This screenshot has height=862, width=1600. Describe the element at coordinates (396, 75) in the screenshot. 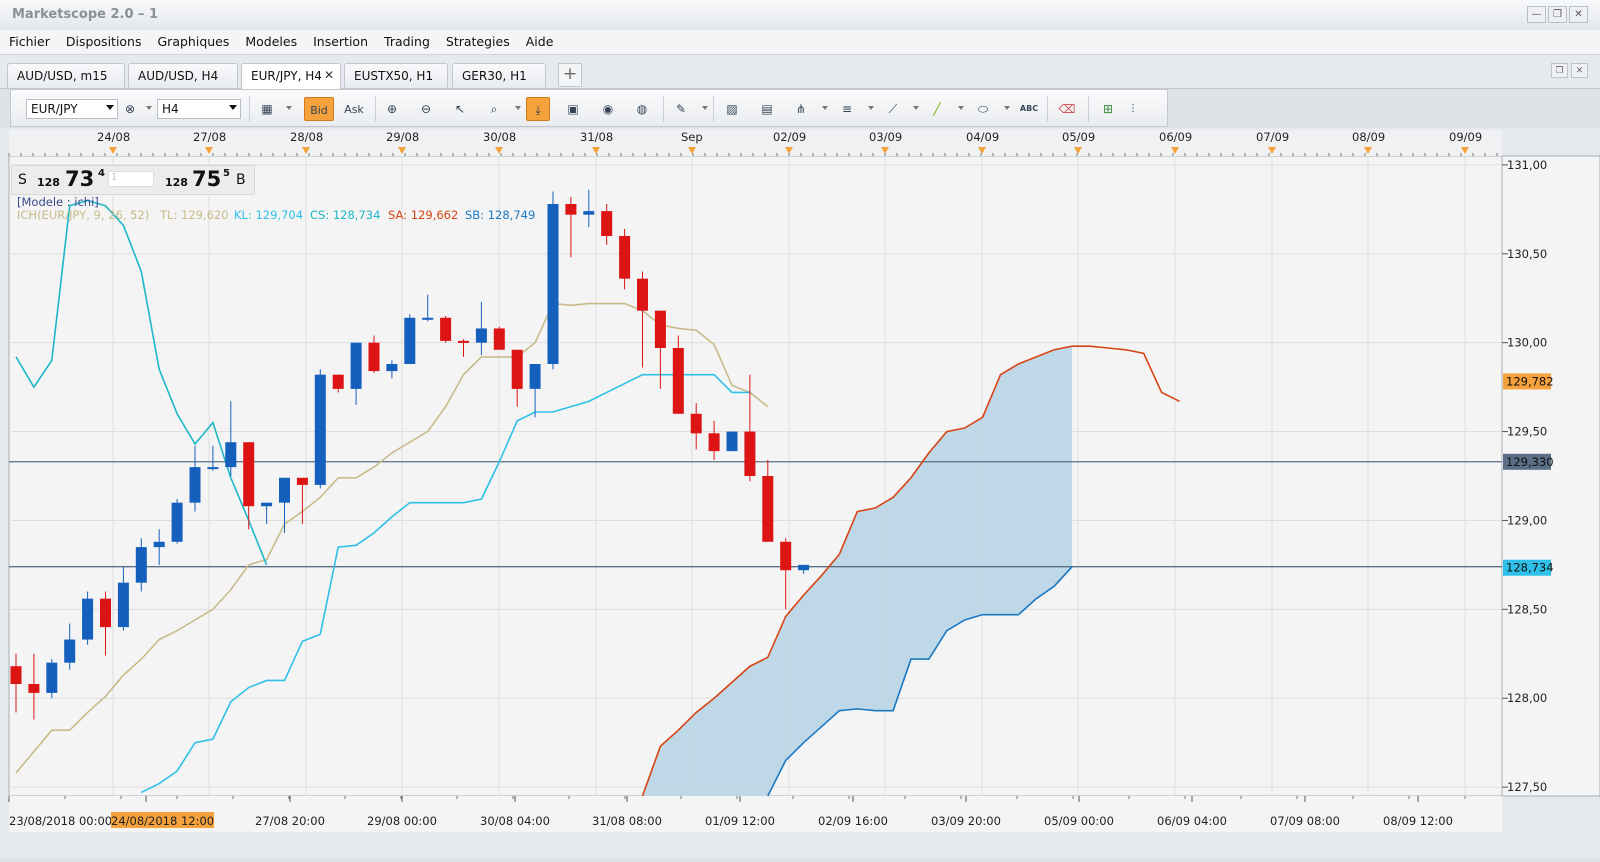

I see `tab-eustx50-h1: EUSTX50, H1` at that location.